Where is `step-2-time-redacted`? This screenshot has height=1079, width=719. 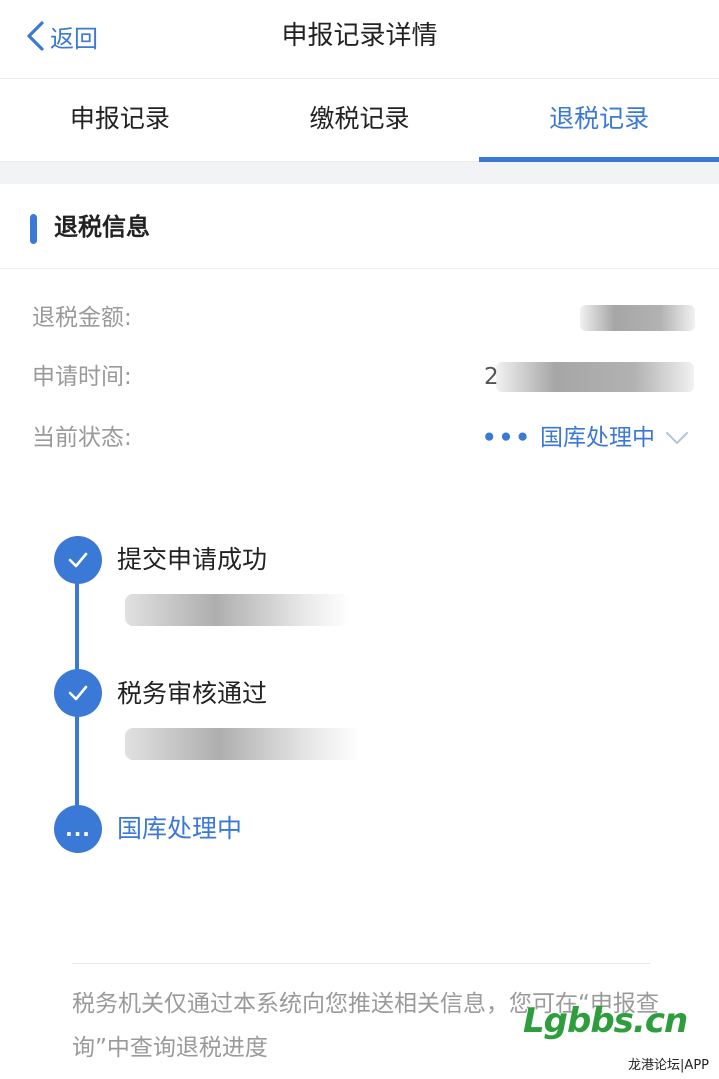 step-2-time-redacted is located at coordinates (242, 744).